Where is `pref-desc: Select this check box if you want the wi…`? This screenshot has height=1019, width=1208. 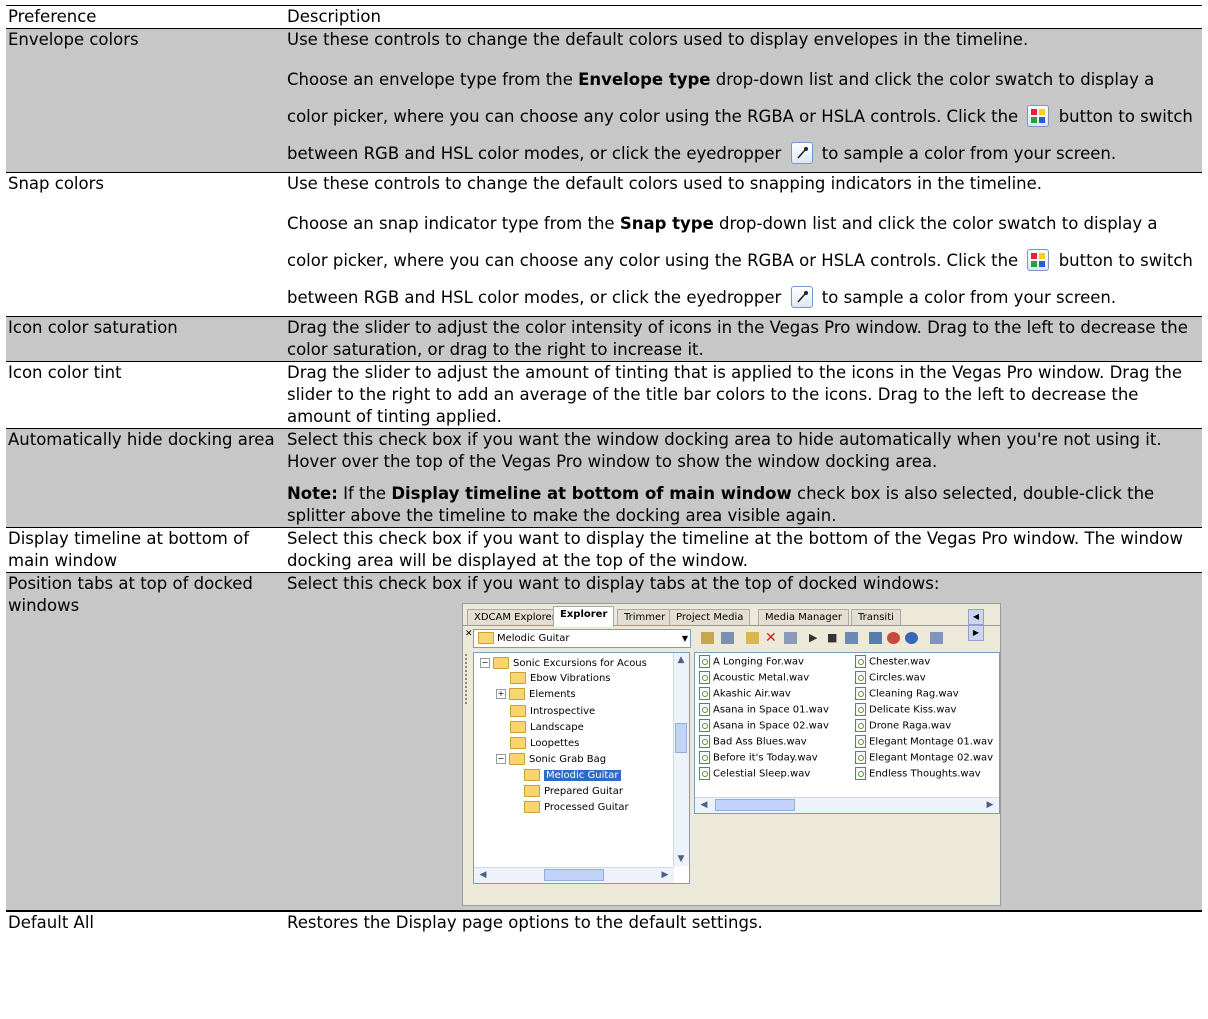
pref-desc: Select this check box if you want the wi… is located at coordinates (724, 450).